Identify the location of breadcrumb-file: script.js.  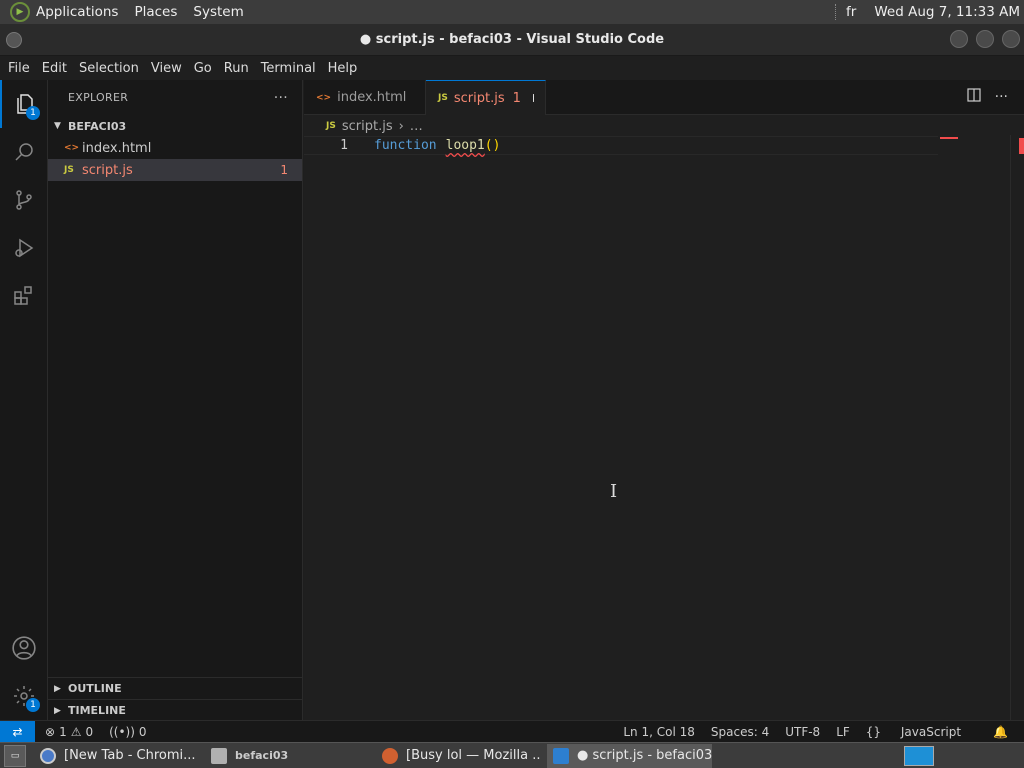
(367, 126).